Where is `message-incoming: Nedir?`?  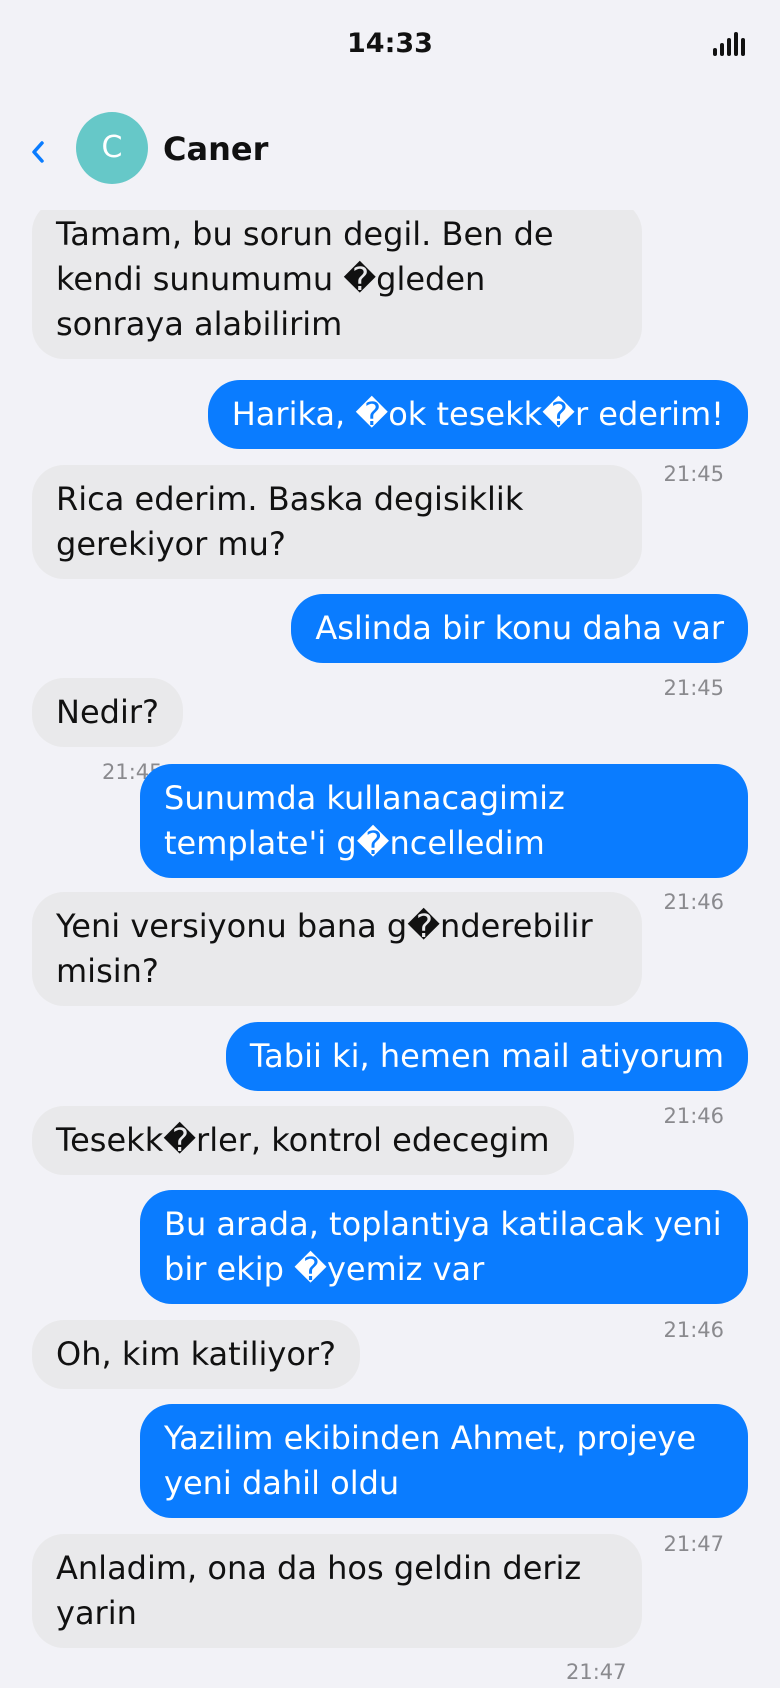
message-incoming: Nedir? is located at coordinates (107, 712).